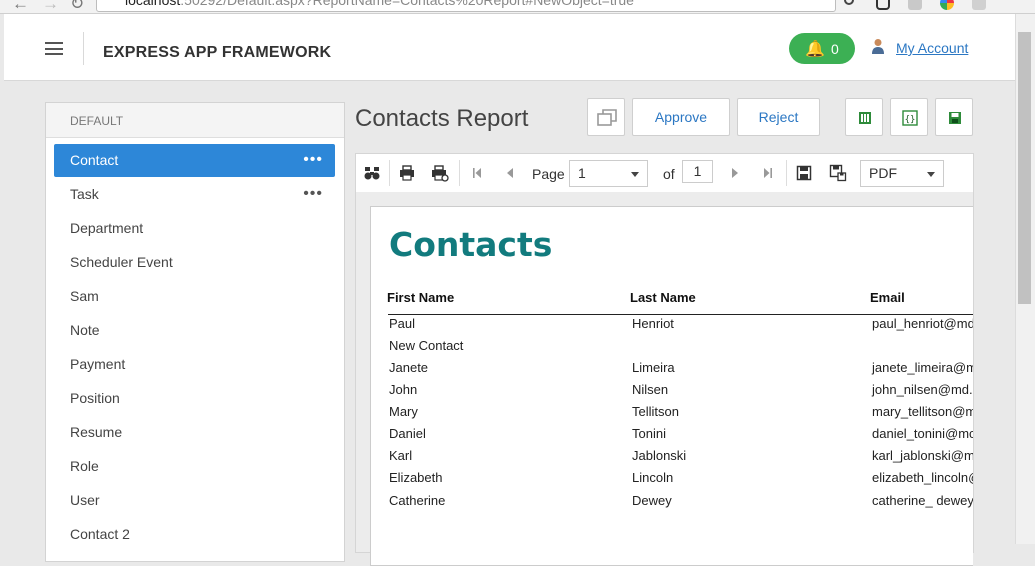 The image size is (1035, 566). I want to click on my-account-link: My Account, so click(932, 48).